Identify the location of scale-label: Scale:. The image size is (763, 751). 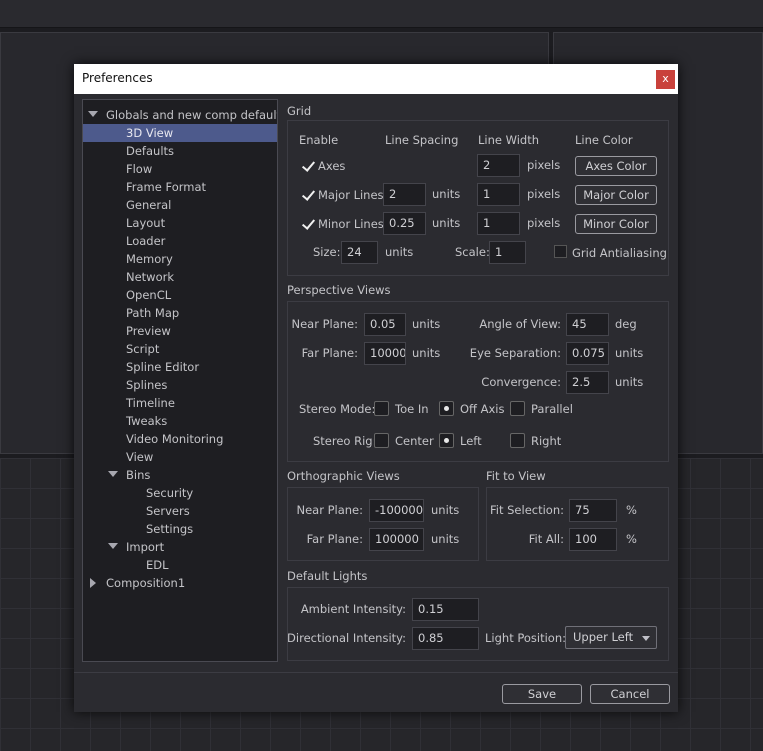
(472, 252).